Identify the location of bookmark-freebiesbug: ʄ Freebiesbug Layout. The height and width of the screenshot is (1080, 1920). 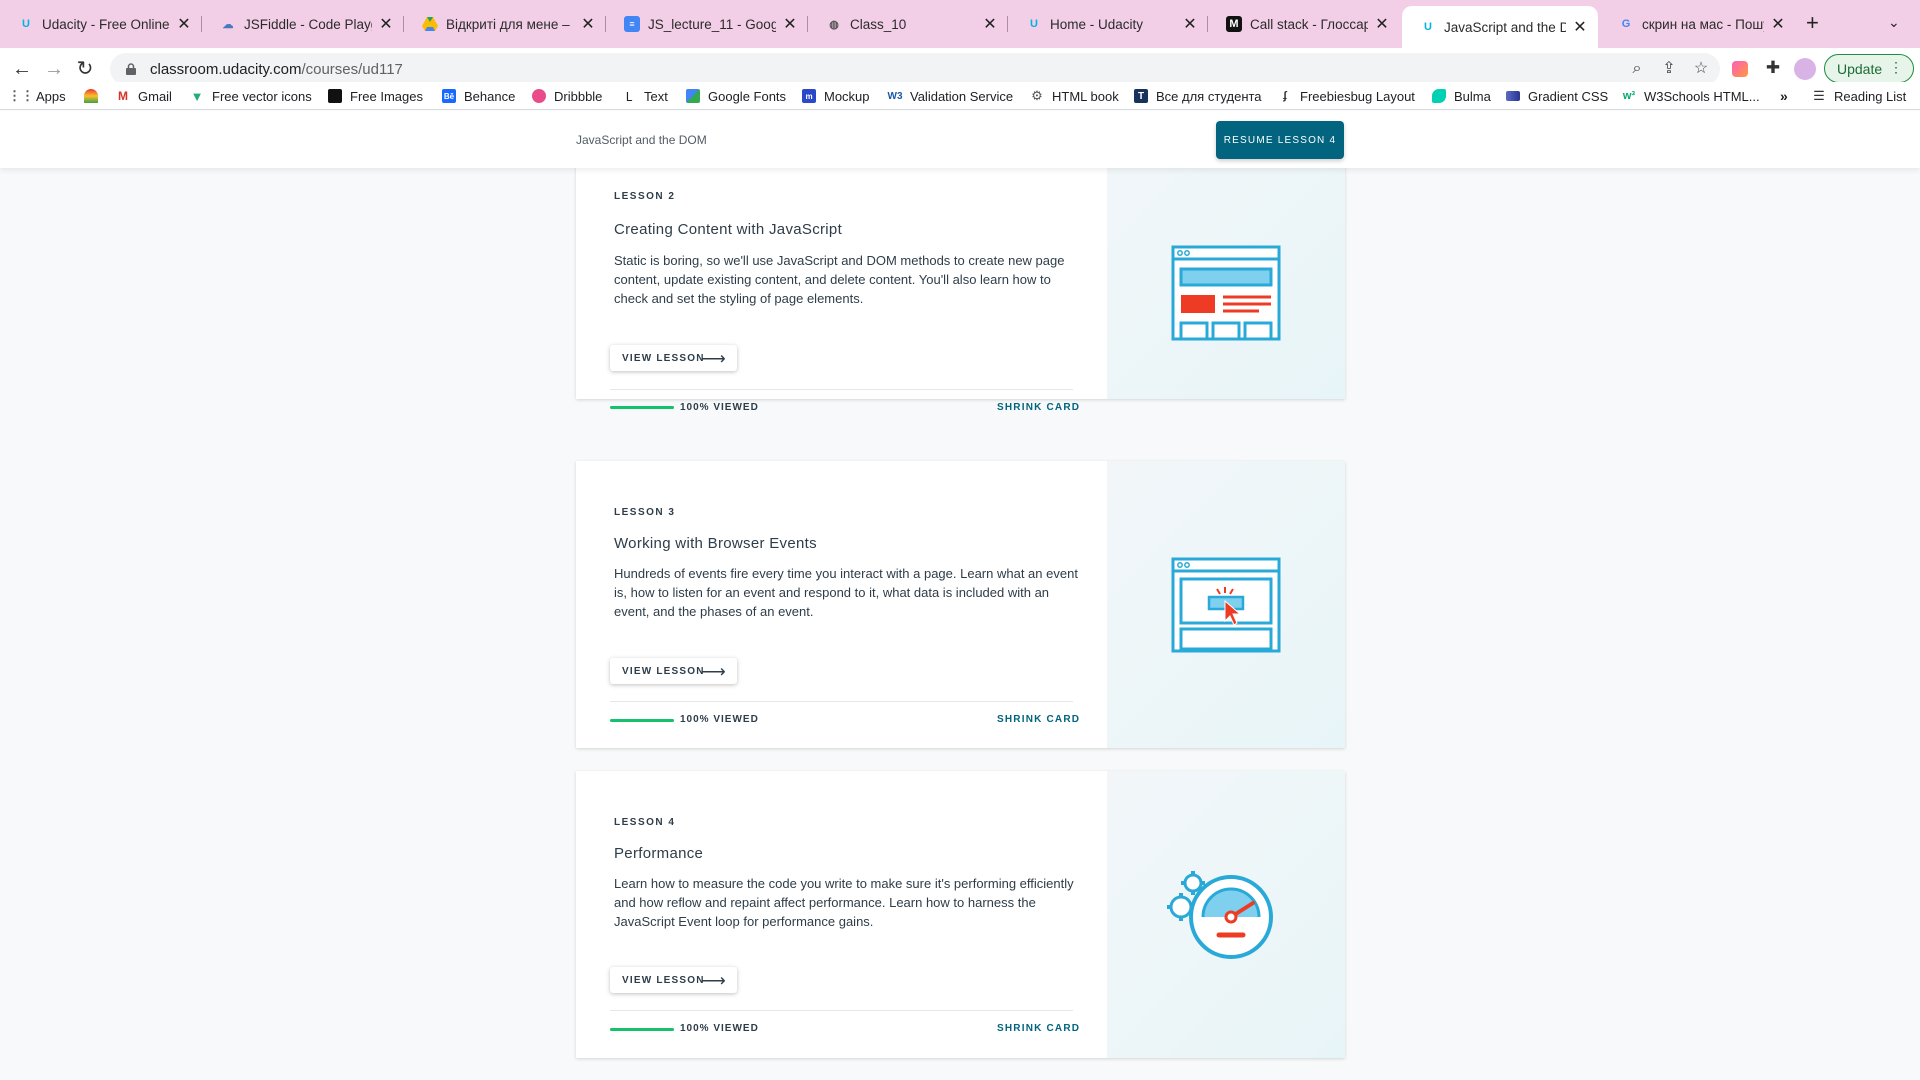
(1346, 96).